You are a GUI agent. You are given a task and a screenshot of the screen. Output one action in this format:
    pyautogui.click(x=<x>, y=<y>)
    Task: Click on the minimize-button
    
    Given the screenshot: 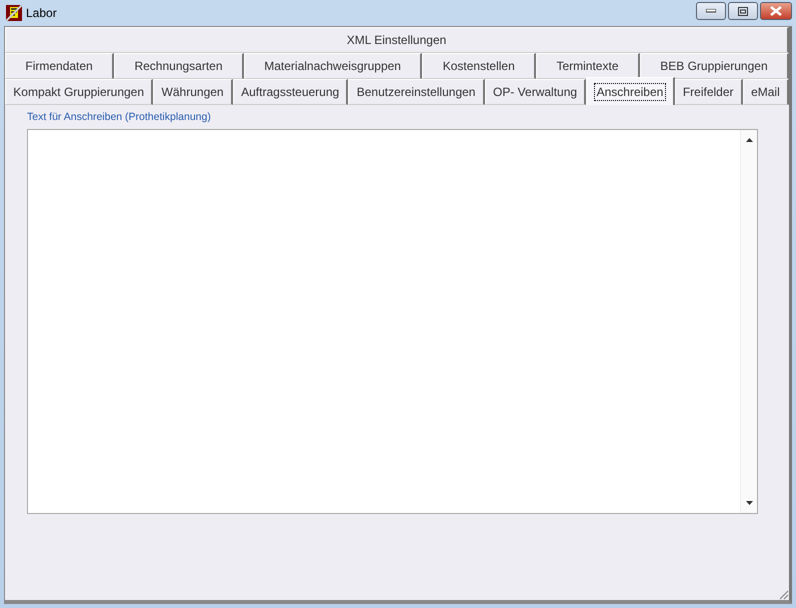 What is the action you would take?
    pyautogui.click(x=711, y=11)
    